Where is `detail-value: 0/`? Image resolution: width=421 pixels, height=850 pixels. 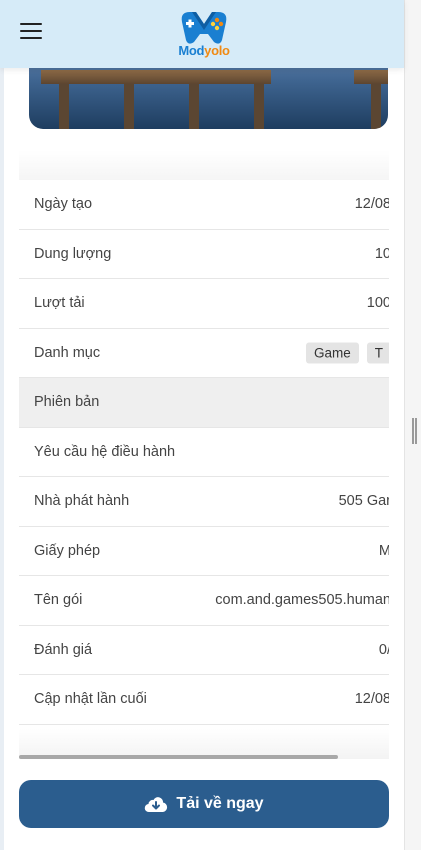 detail-value: 0/ is located at coordinates (383, 649).